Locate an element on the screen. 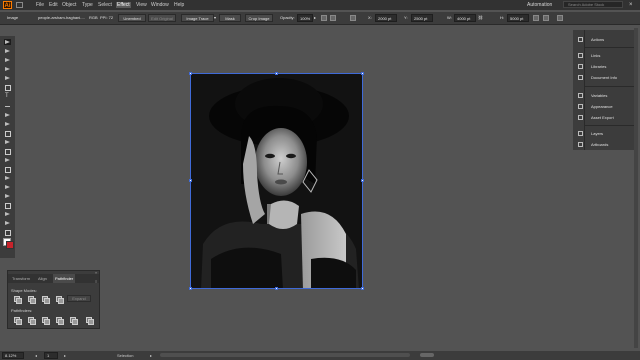 The image size is (640, 360). previous-artboard-icon: ◂ is located at coordinates (36, 355).